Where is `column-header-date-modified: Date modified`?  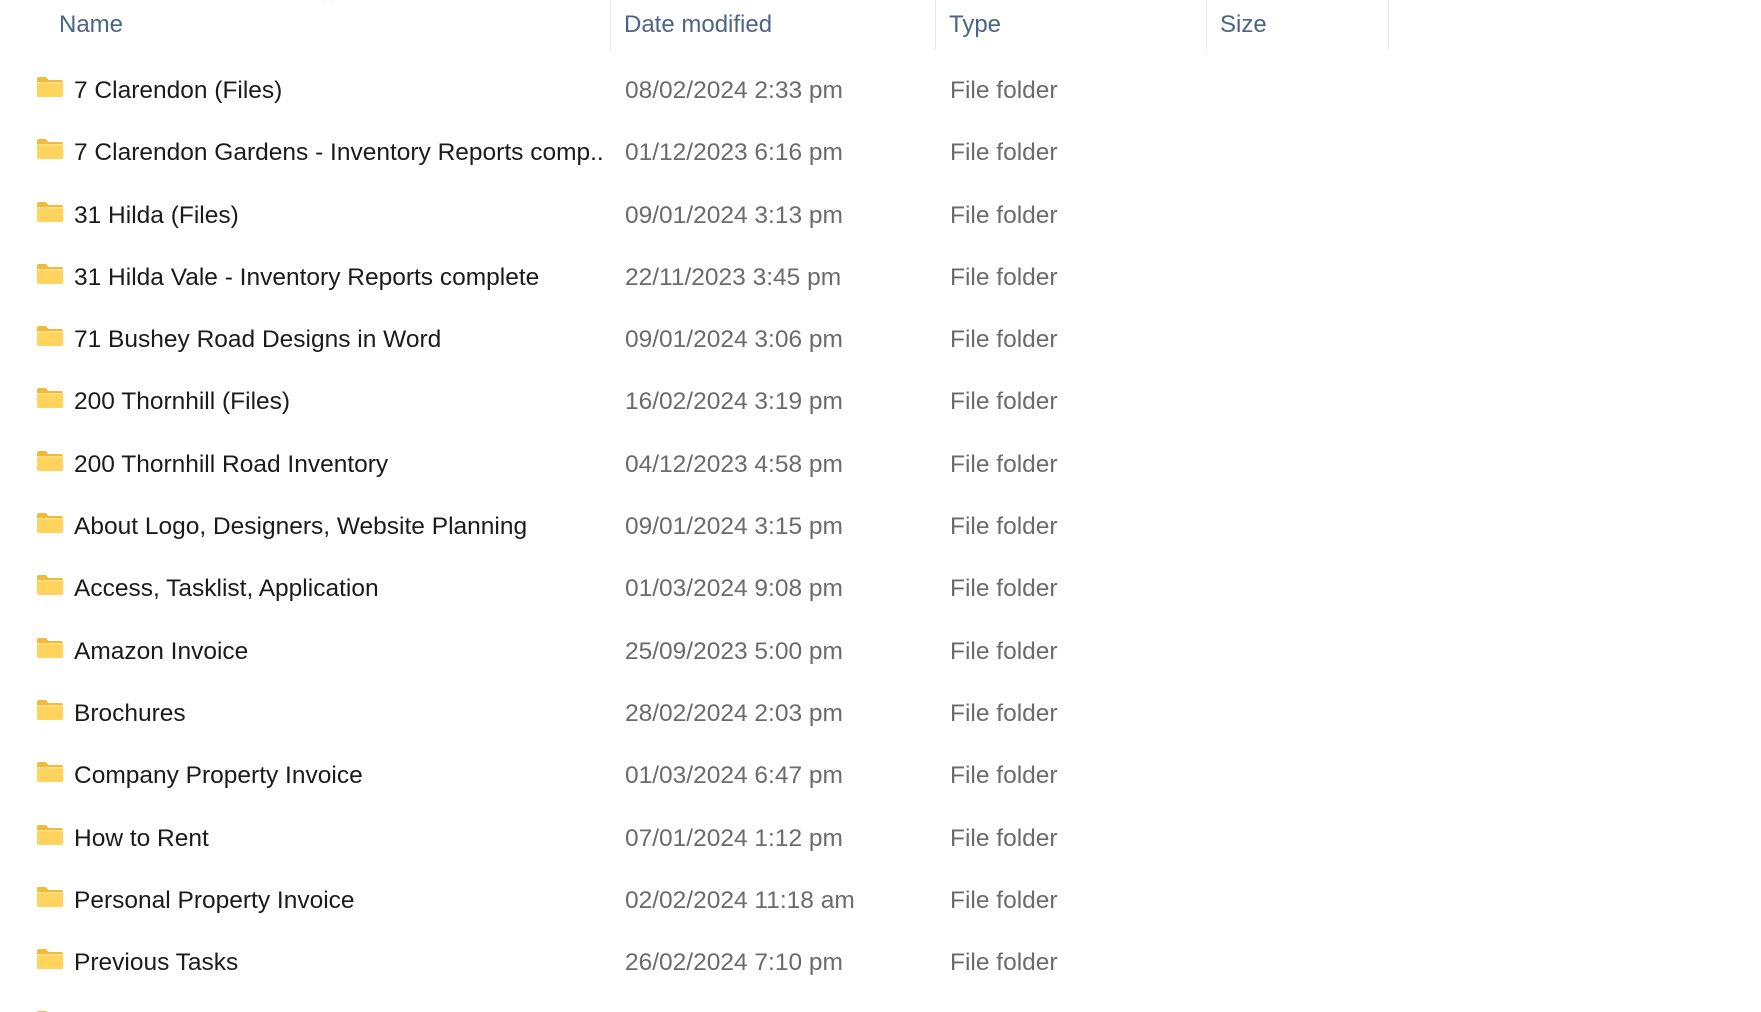
column-header-date-modified: Date modified is located at coordinates (773, 25).